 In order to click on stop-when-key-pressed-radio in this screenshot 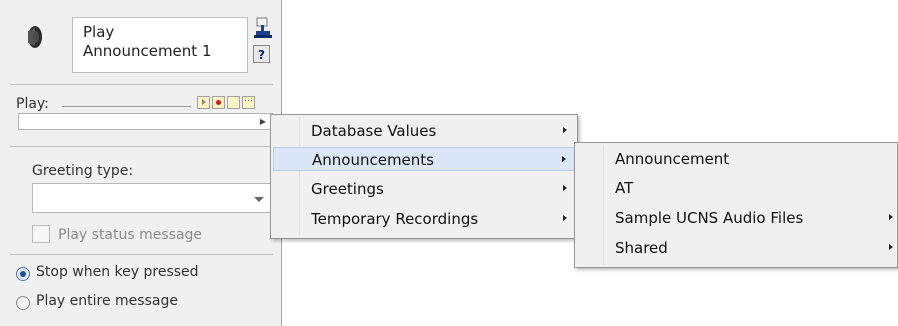, I will do `click(23, 274)`.